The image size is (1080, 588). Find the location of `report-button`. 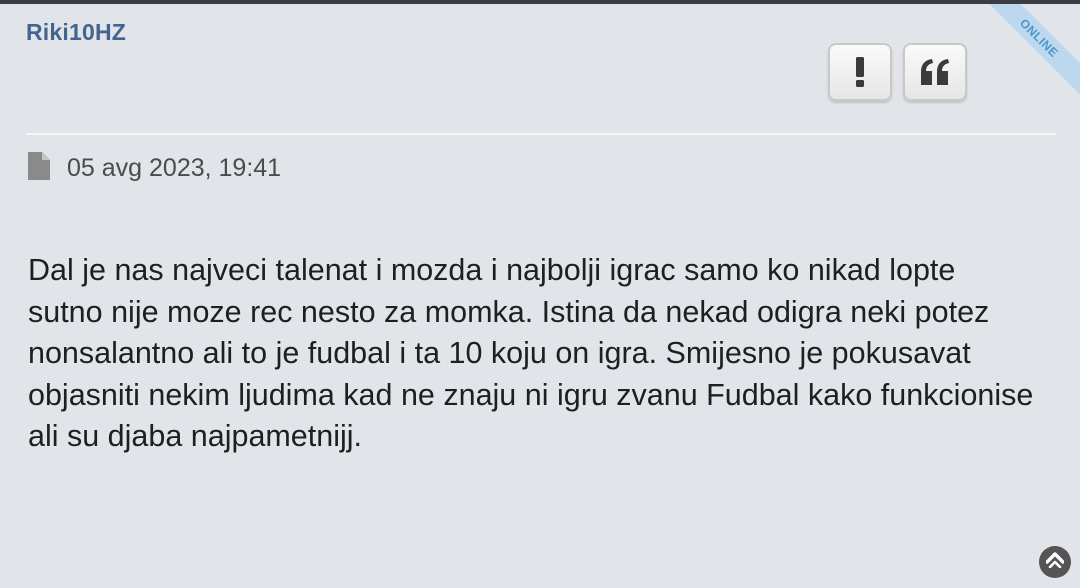

report-button is located at coordinates (860, 72).